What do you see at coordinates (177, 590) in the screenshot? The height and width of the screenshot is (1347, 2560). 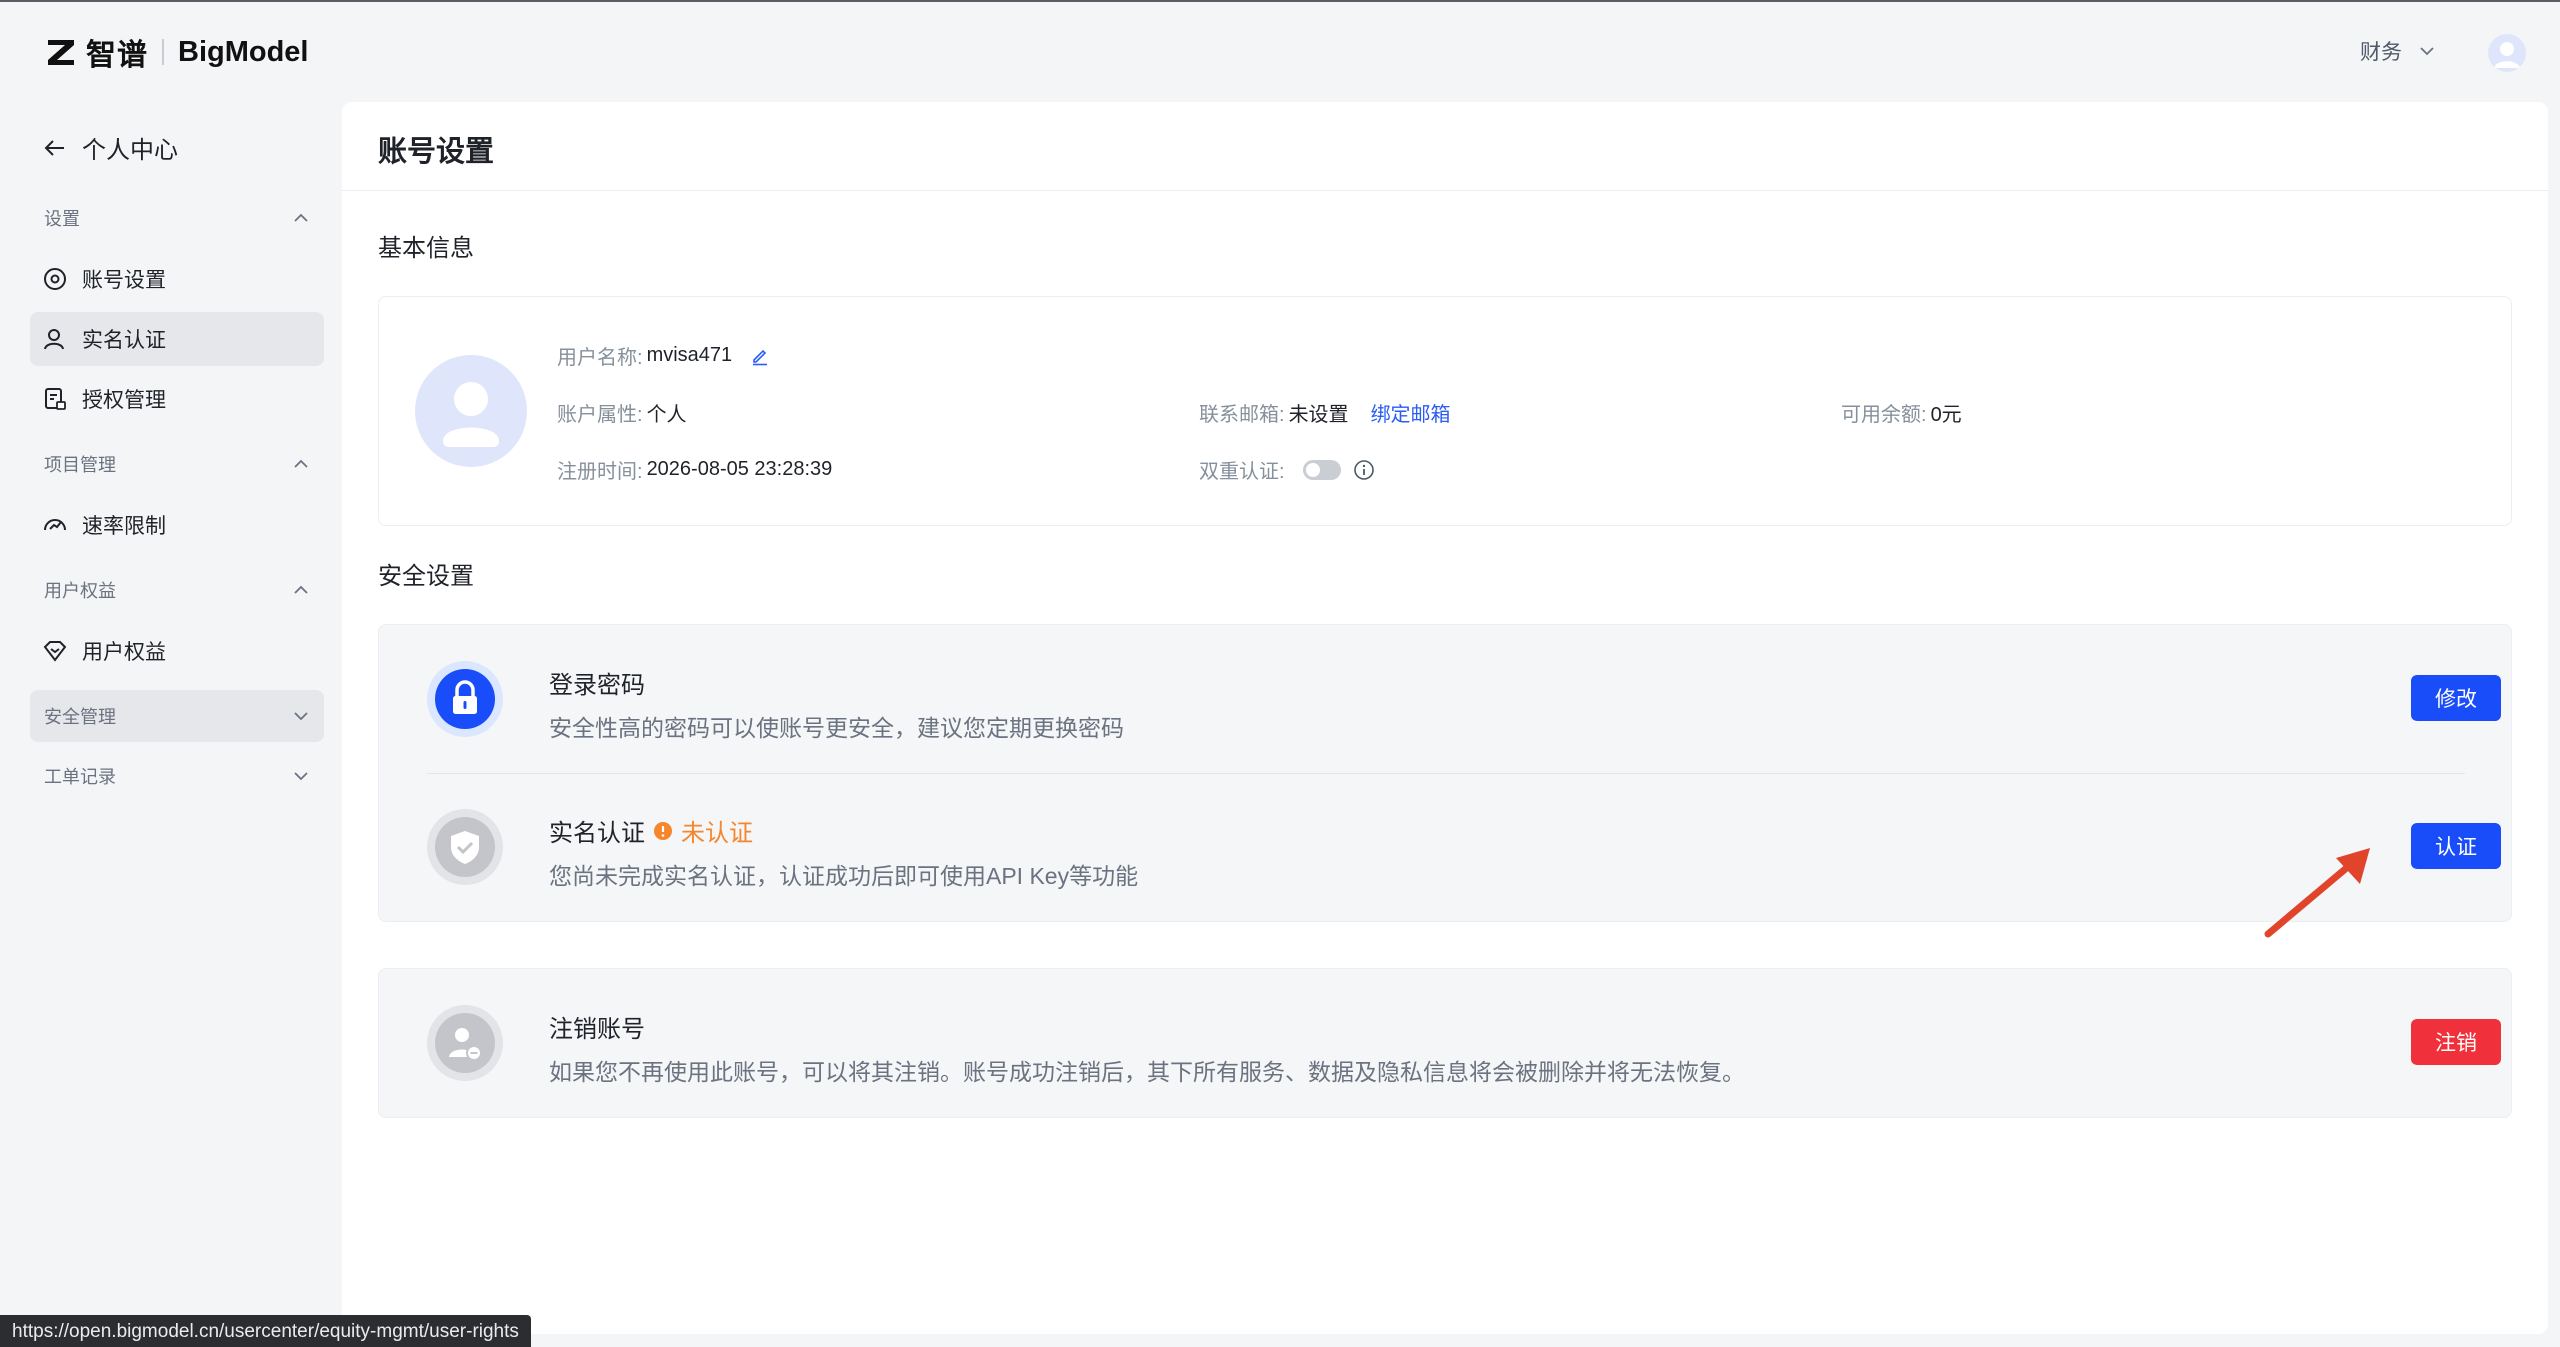 I see `section-user-rights: 用户权益` at bounding box center [177, 590].